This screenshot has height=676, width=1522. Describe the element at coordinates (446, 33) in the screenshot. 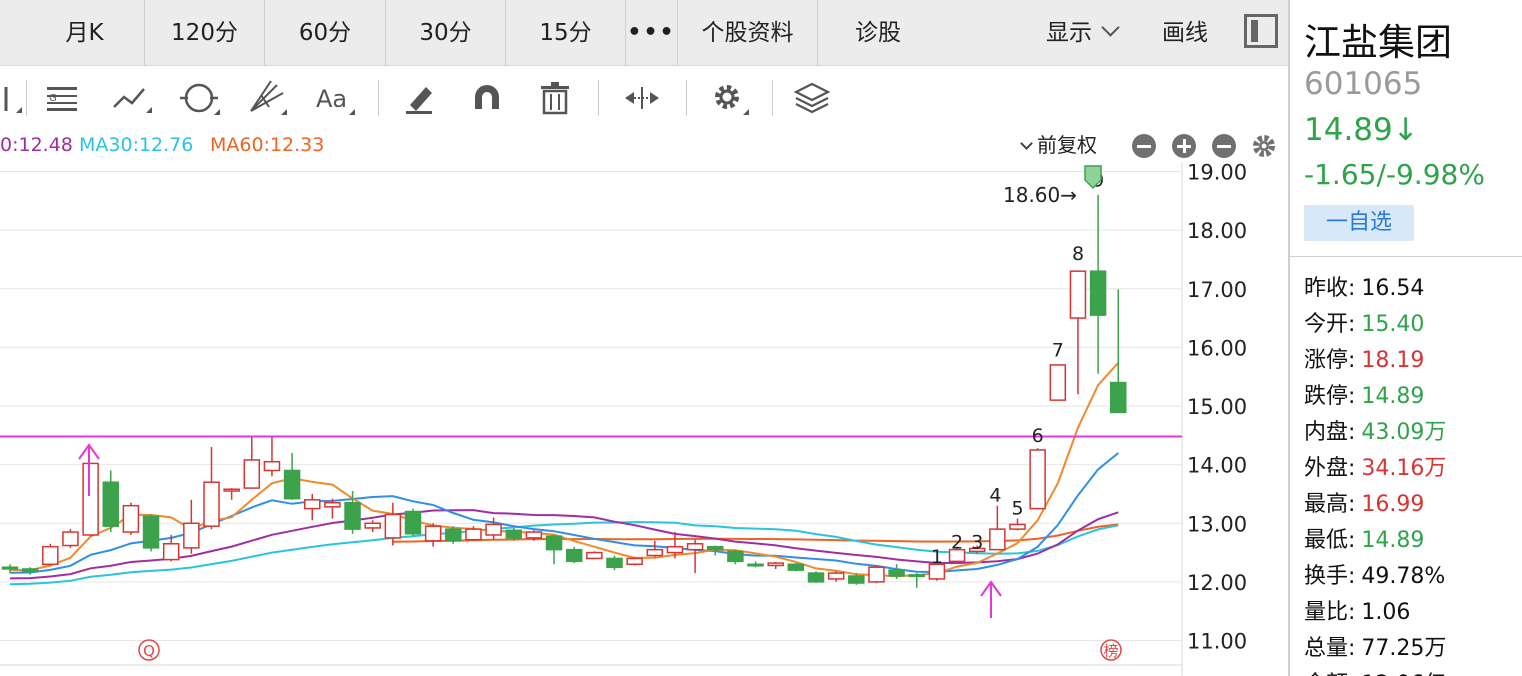

I see `tab-30min: 30分` at that location.